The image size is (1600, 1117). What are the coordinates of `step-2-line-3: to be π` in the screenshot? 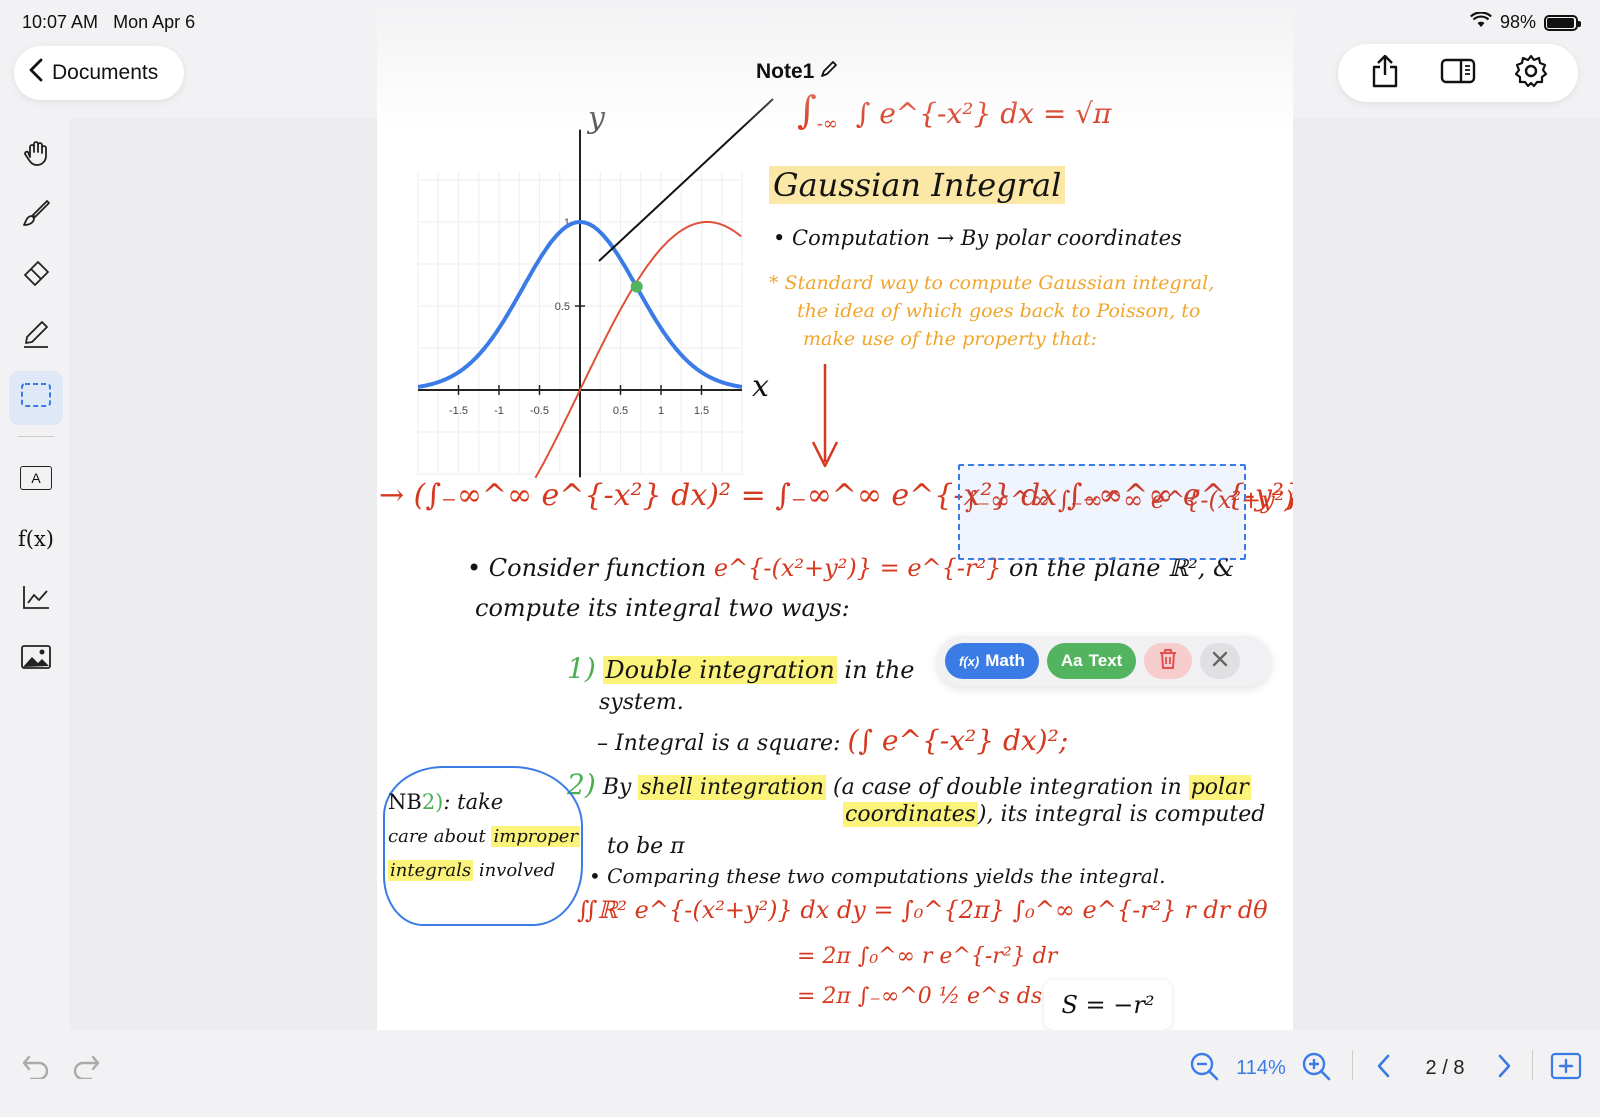 It's located at (646, 846).